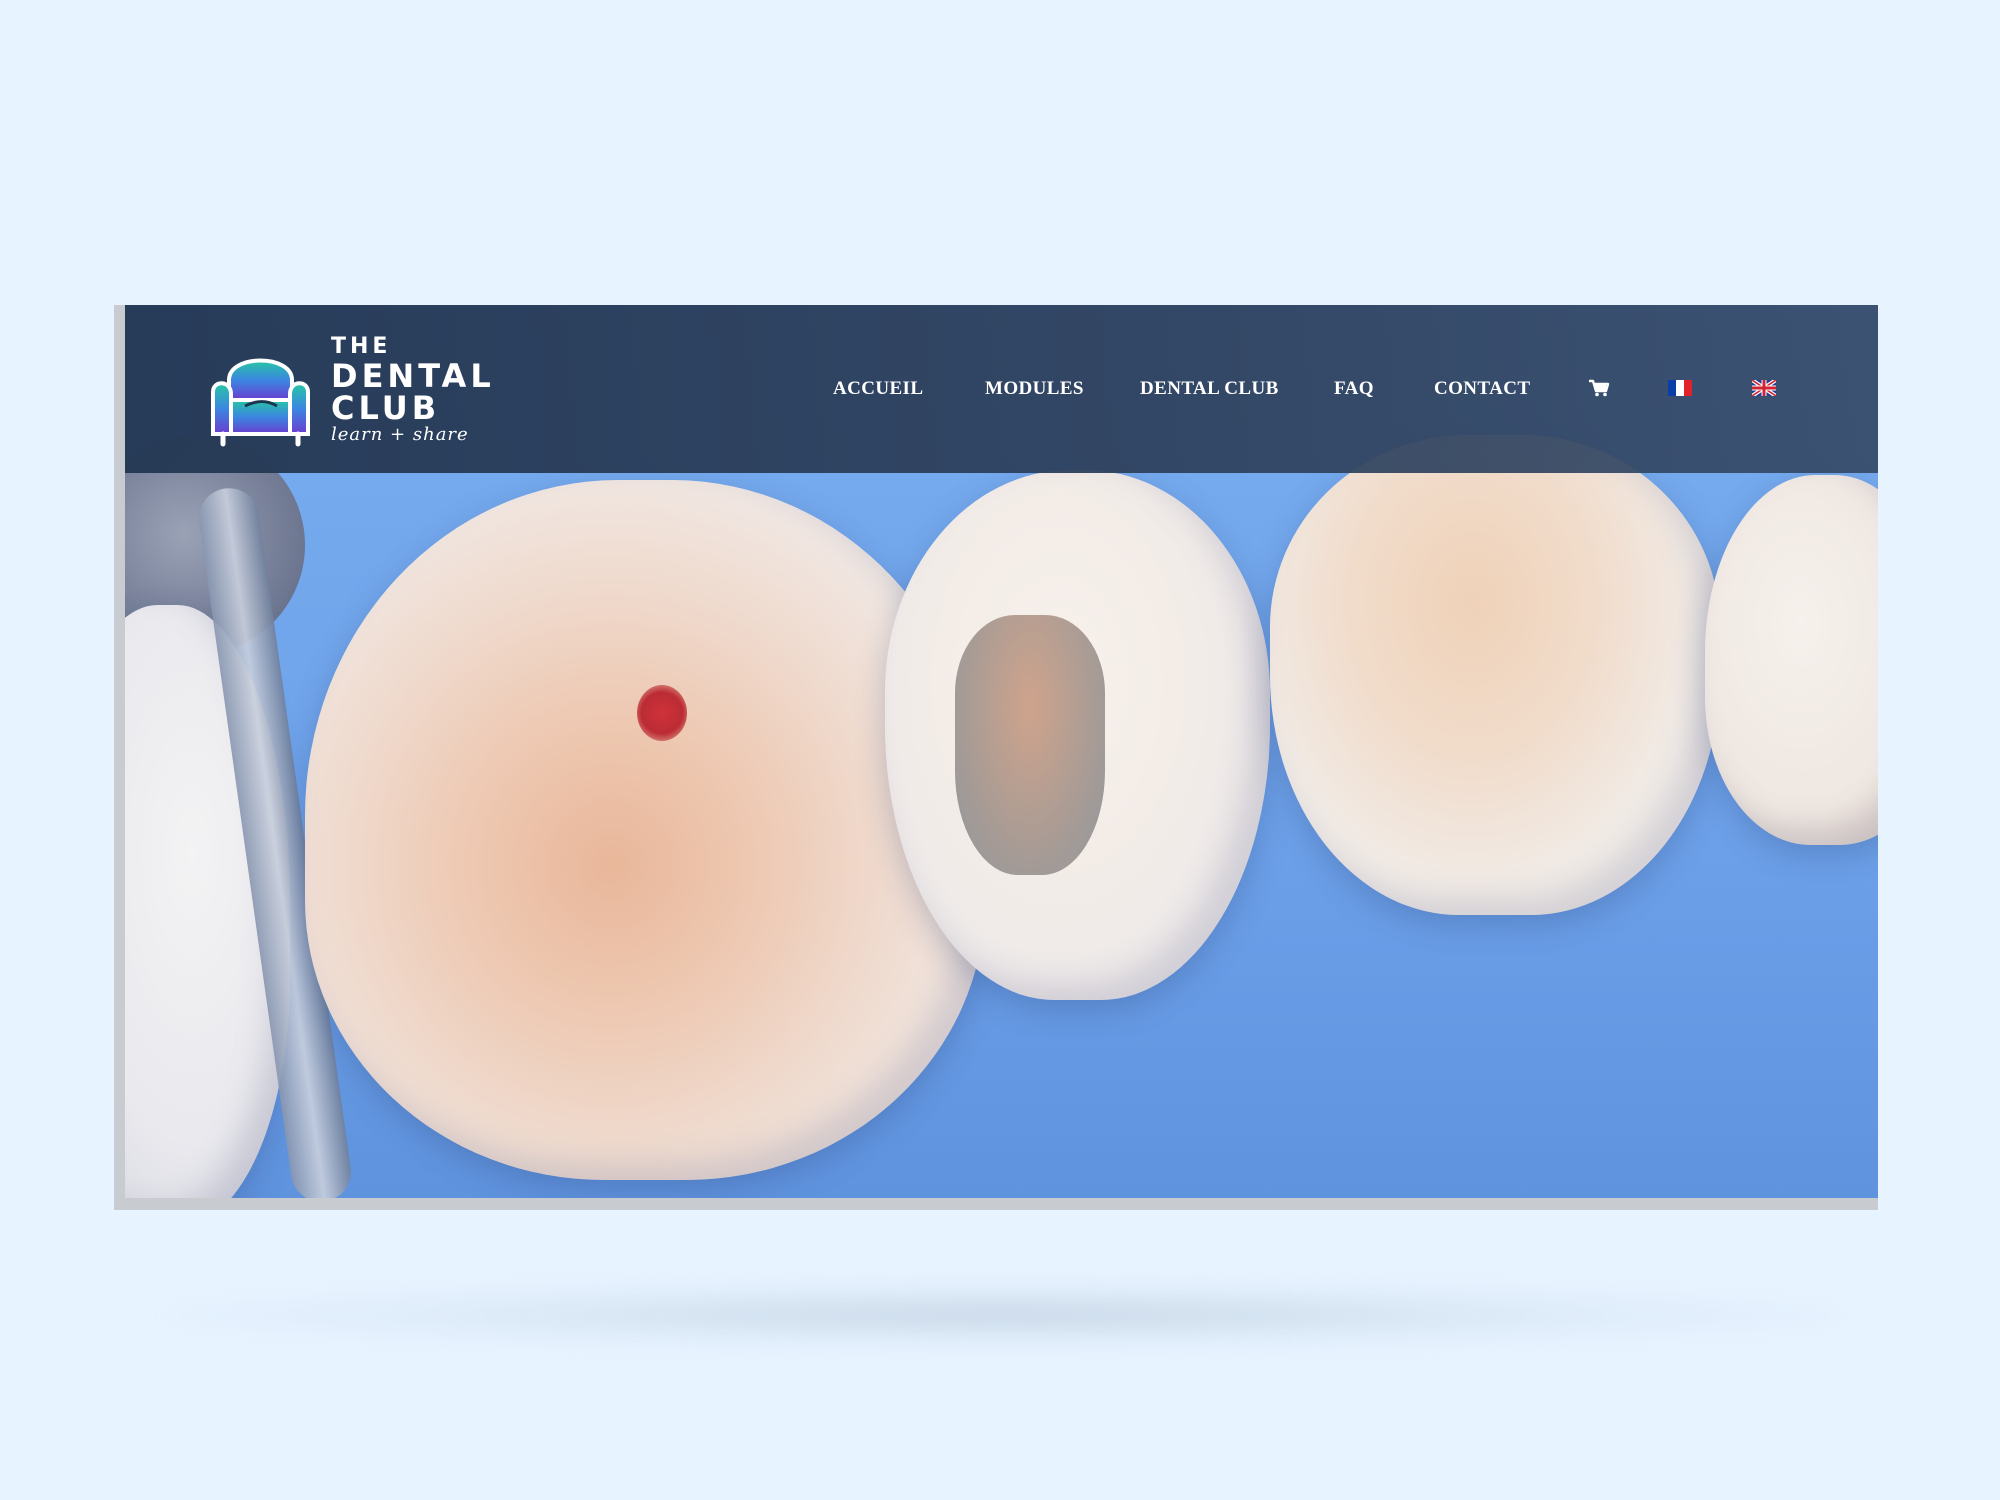 Image resolution: width=2000 pixels, height=1500 pixels. Describe the element at coordinates (1764, 388) in the screenshot. I see `flag-uk-icon` at that location.